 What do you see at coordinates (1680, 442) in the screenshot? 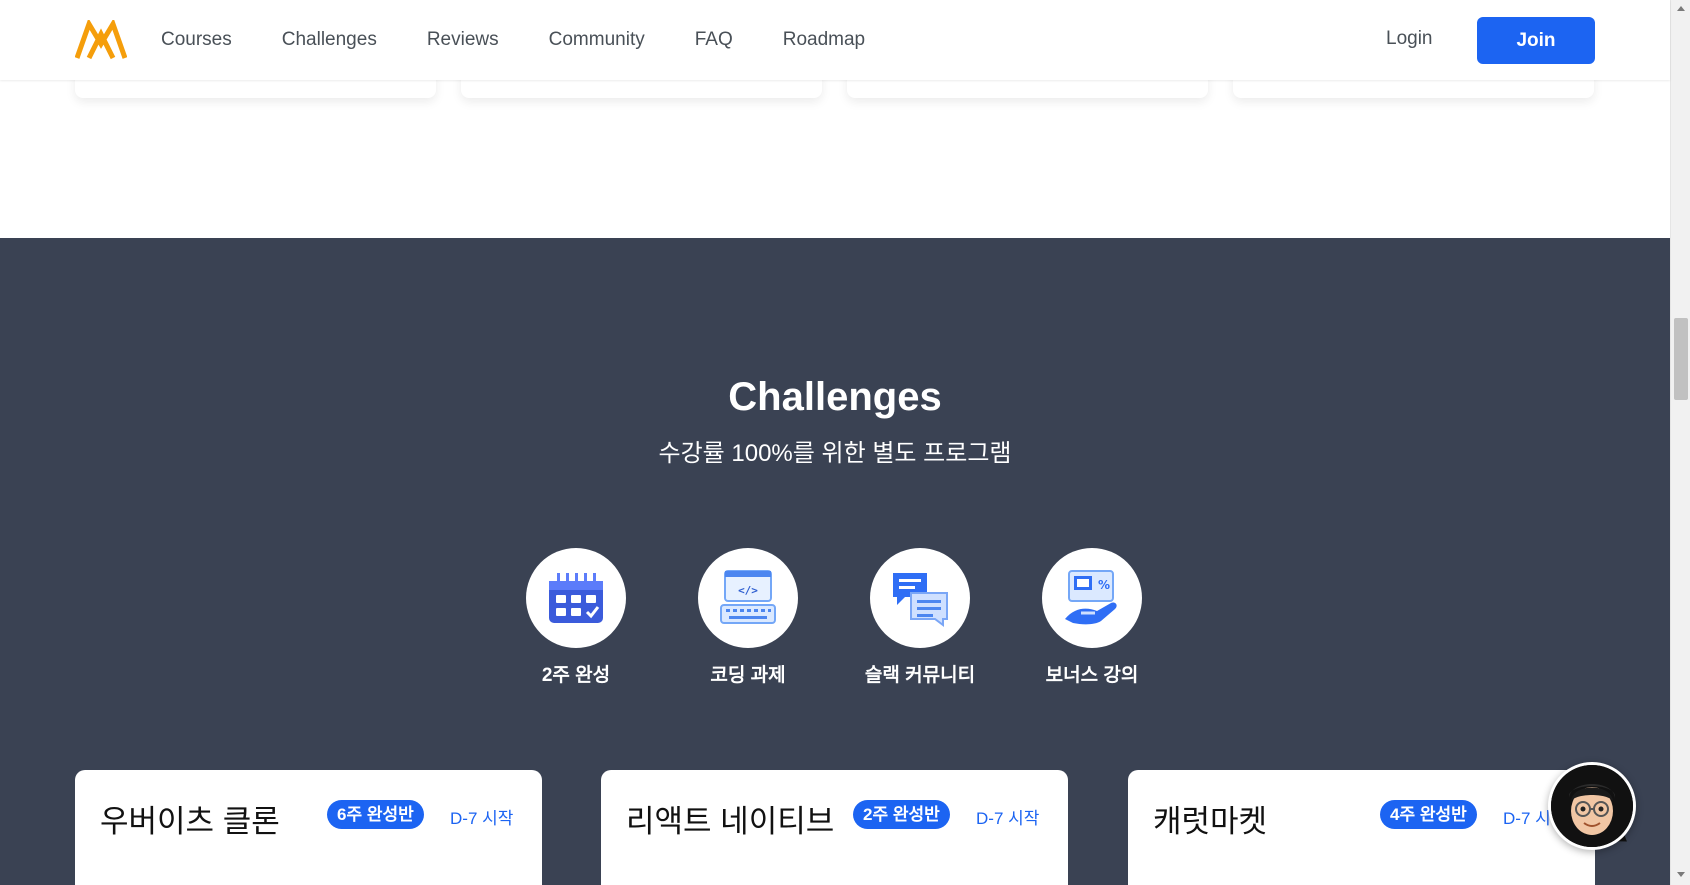
I see `page-scrollbar` at bounding box center [1680, 442].